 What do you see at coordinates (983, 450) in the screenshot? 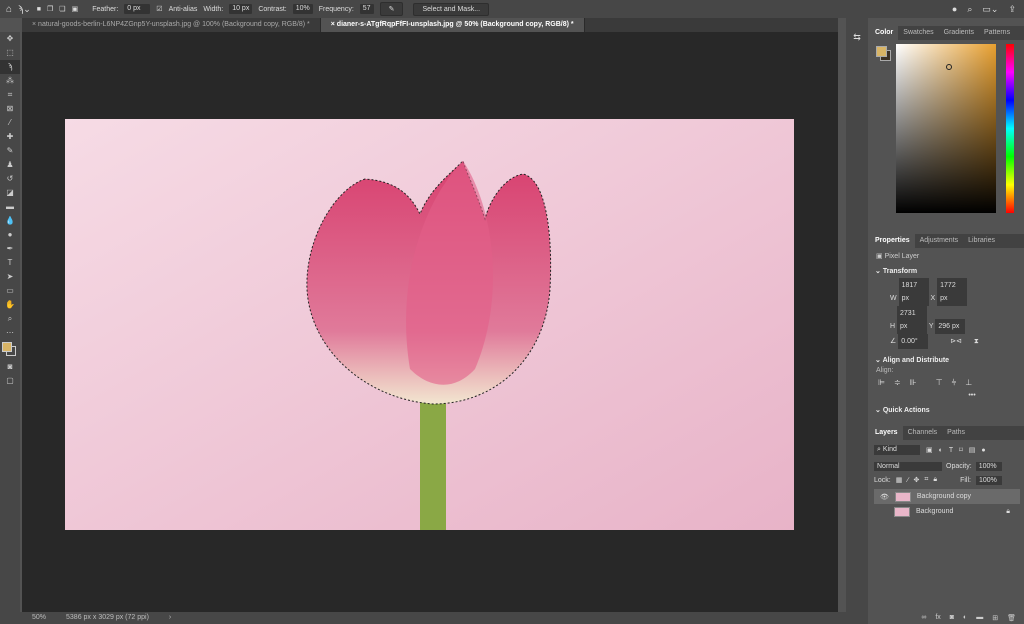
I see `filter-toggle-icon: ●` at bounding box center [983, 450].